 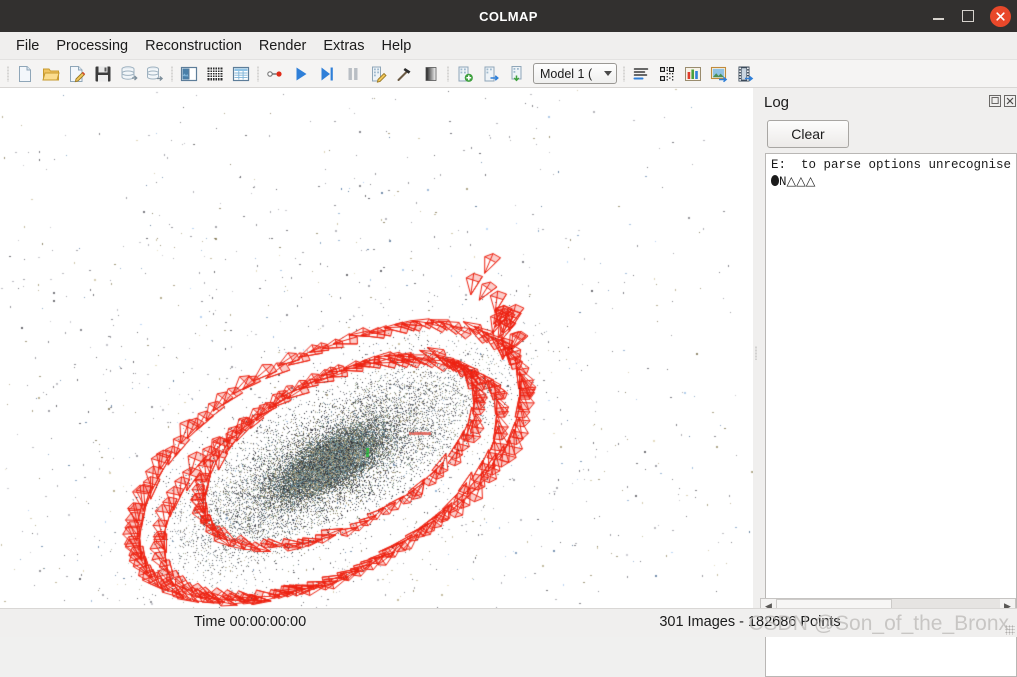 What do you see at coordinates (343, 46) in the screenshot?
I see `menu-extras: Extras` at bounding box center [343, 46].